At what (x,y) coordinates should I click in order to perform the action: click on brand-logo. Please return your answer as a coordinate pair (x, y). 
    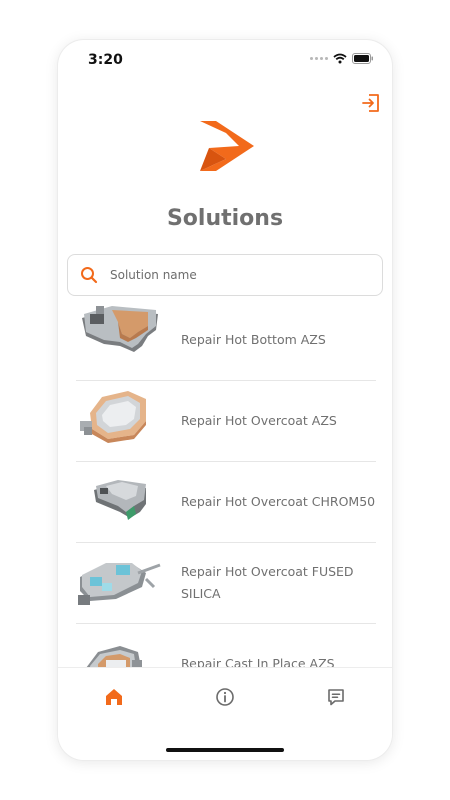
    Looking at the image, I should click on (227, 146).